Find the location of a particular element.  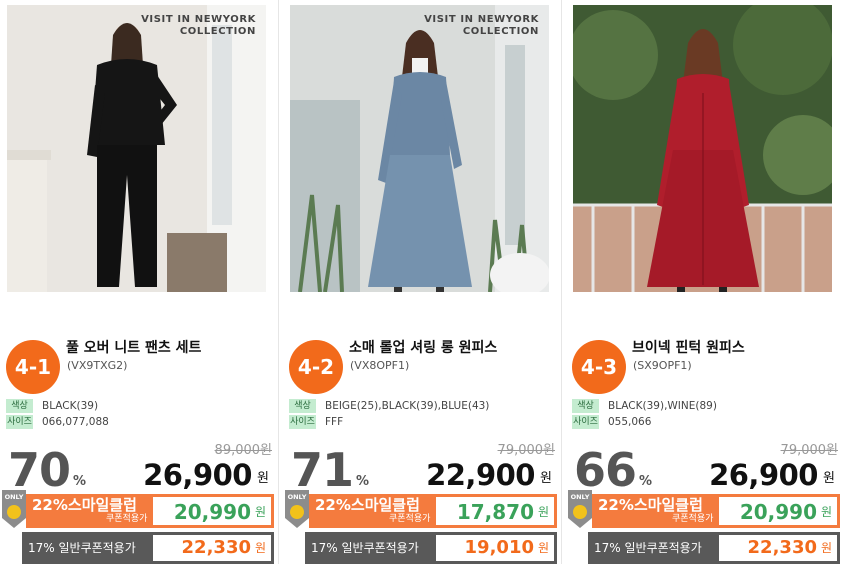

rank-badge: 4-2 is located at coordinates (316, 367).